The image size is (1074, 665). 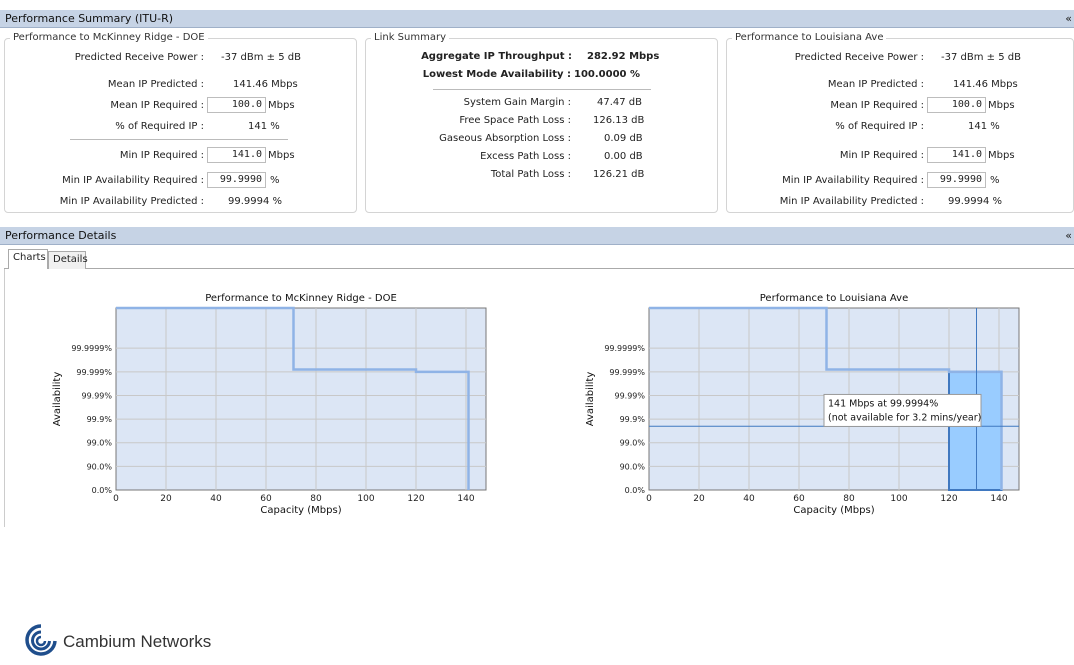 What do you see at coordinates (525, 156) in the screenshot?
I see `link-row-label: Excess Path Loss :` at bounding box center [525, 156].